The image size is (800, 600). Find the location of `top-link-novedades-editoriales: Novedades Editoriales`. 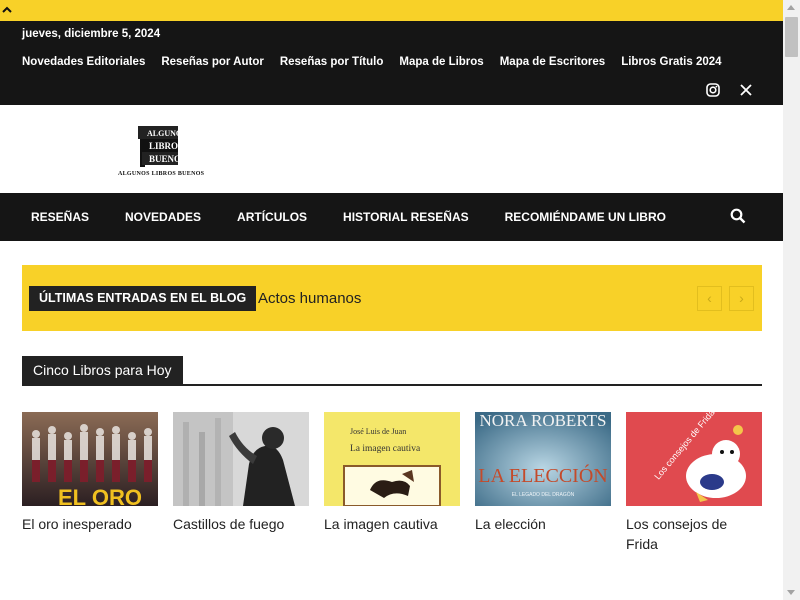

top-link-novedades-editoriales: Novedades Editoriales is located at coordinates (83, 62).